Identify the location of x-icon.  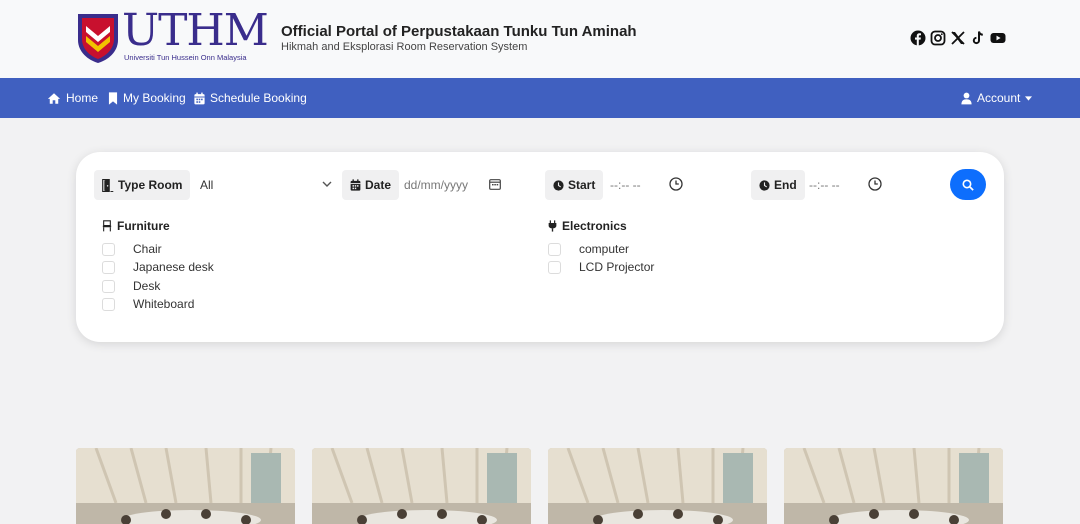
(958, 38).